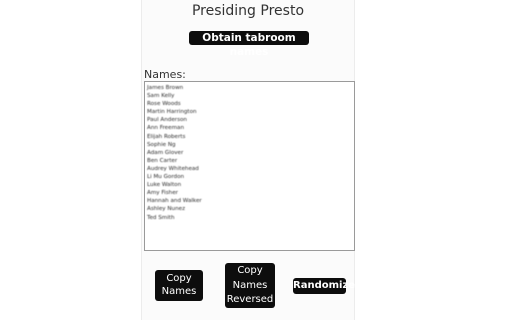  I want to click on name-line: Ann Freeman, so click(165, 128).